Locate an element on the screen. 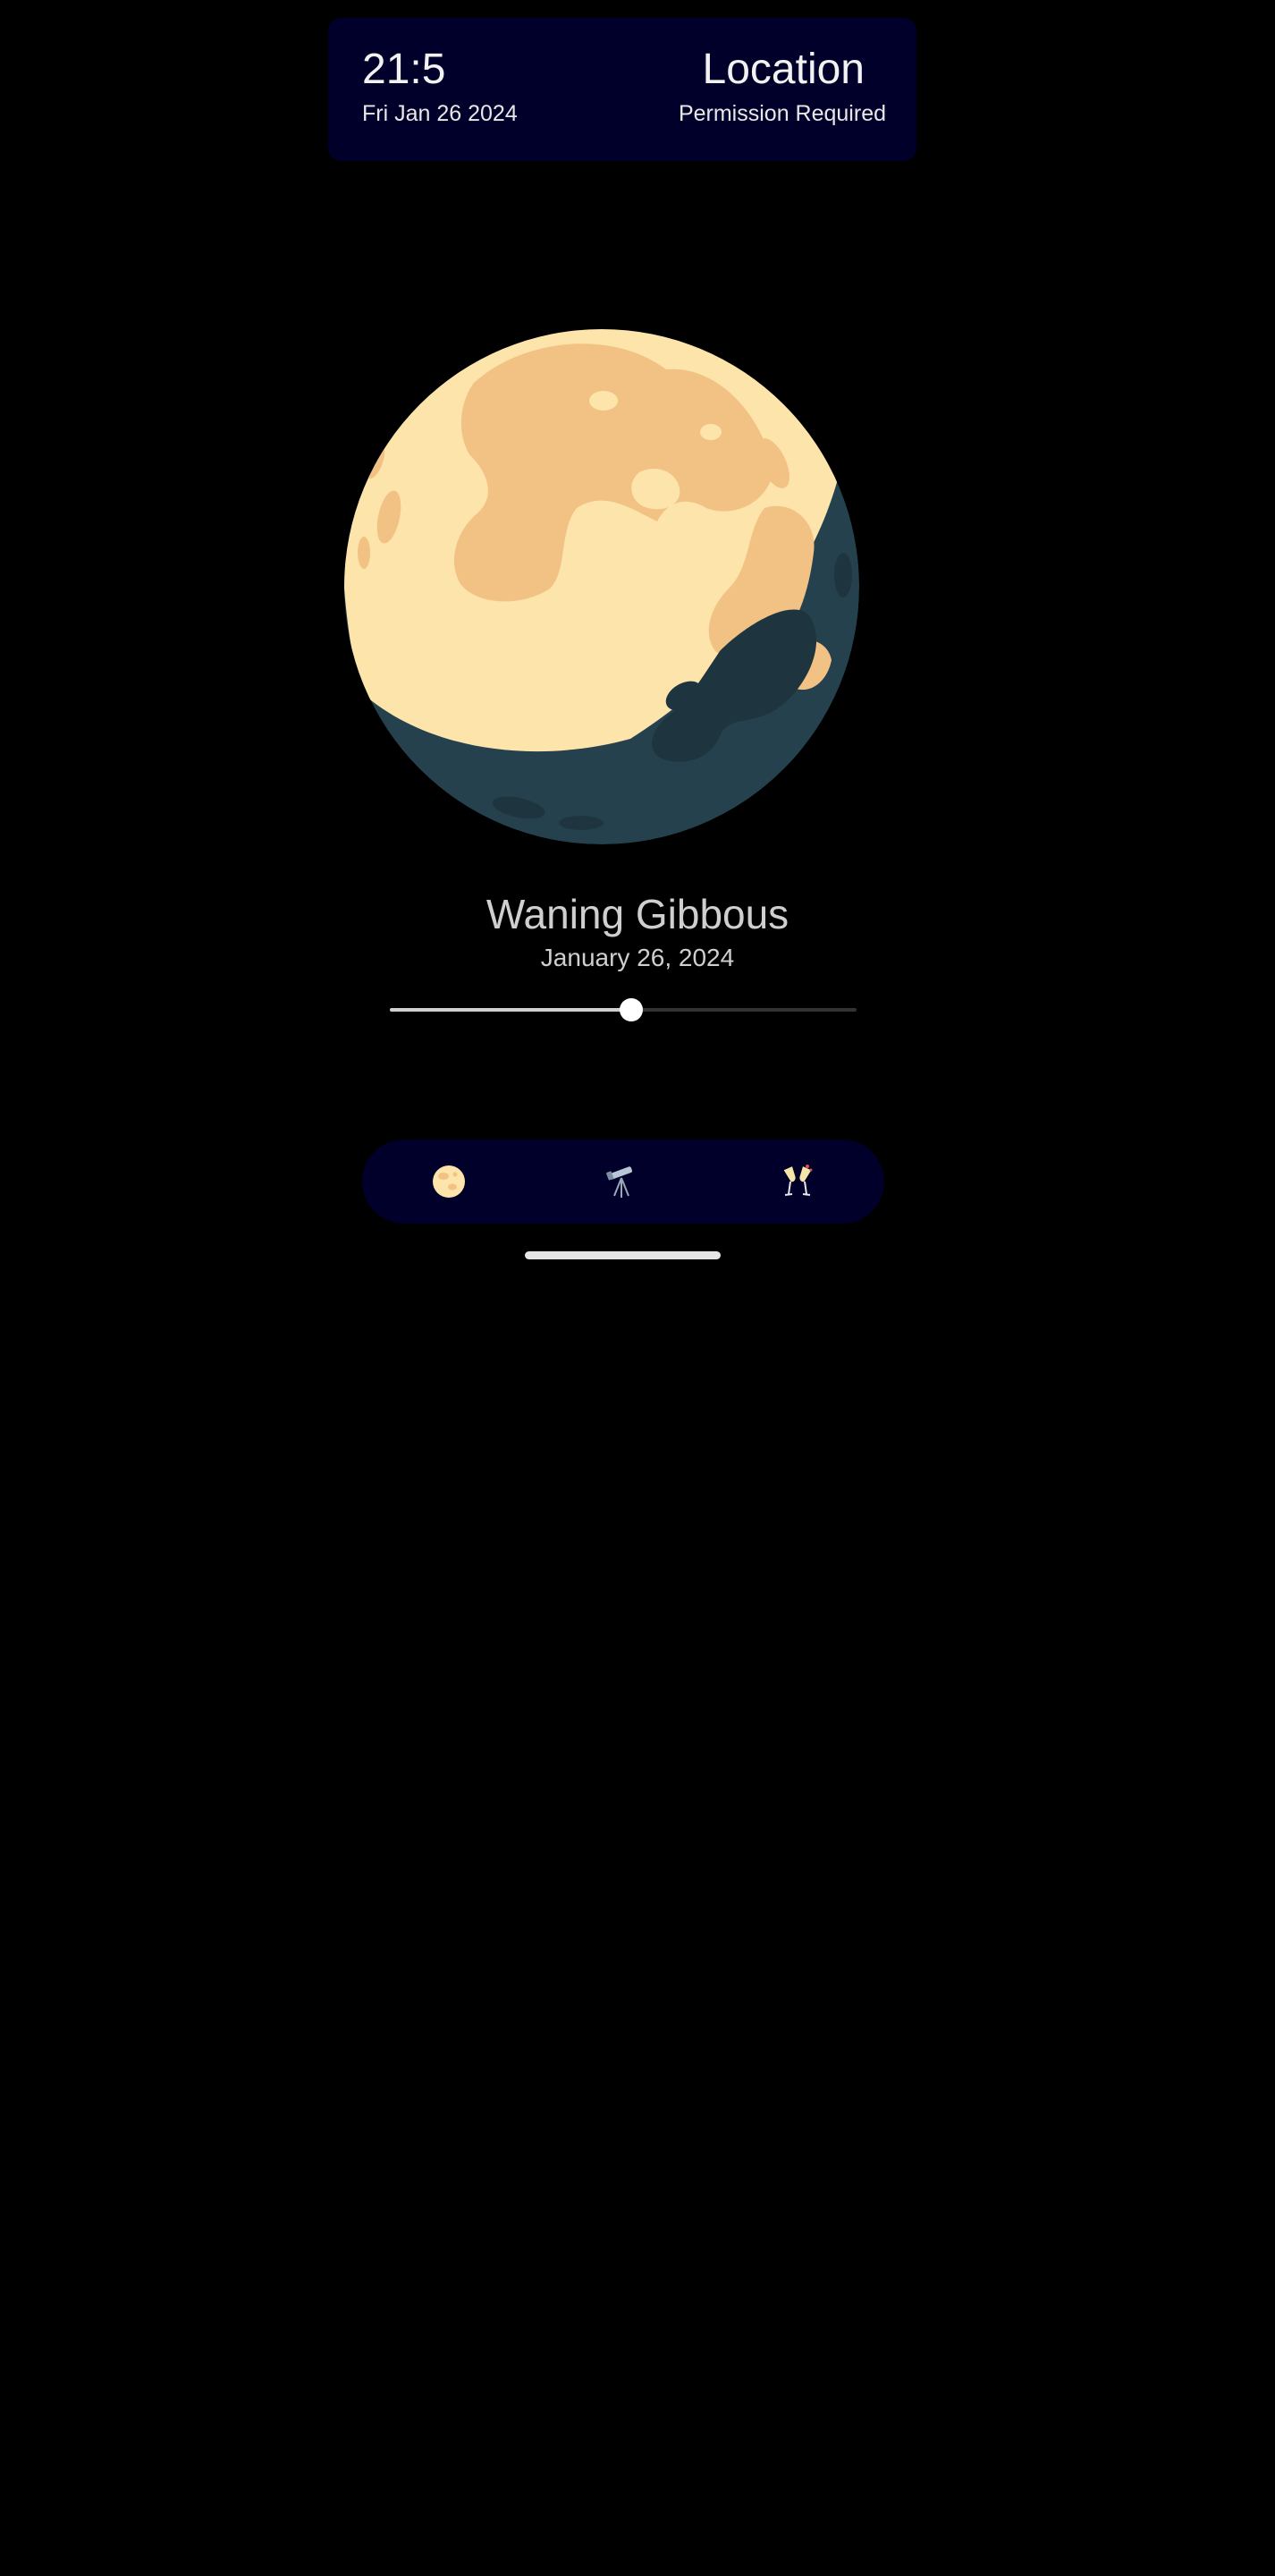 This screenshot has height=2576, width=1275. slider-fill is located at coordinates (511, 1010).